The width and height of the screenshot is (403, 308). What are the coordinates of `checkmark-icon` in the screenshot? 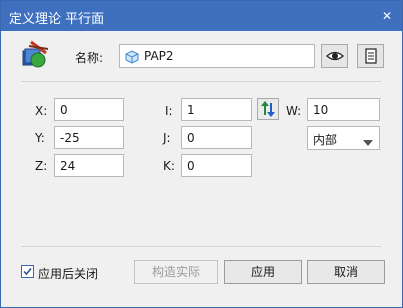 It's located at (27, 272).